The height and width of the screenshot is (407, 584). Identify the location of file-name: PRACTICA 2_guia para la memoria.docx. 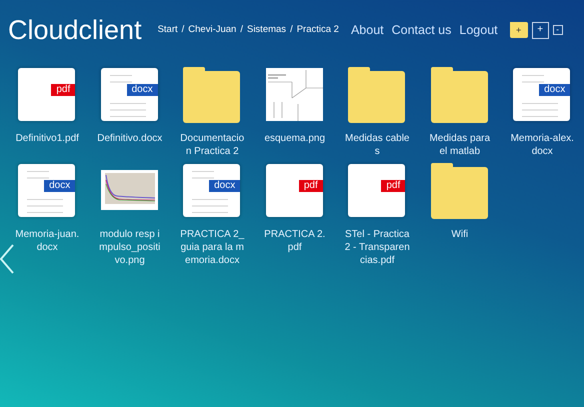
(212, 247).